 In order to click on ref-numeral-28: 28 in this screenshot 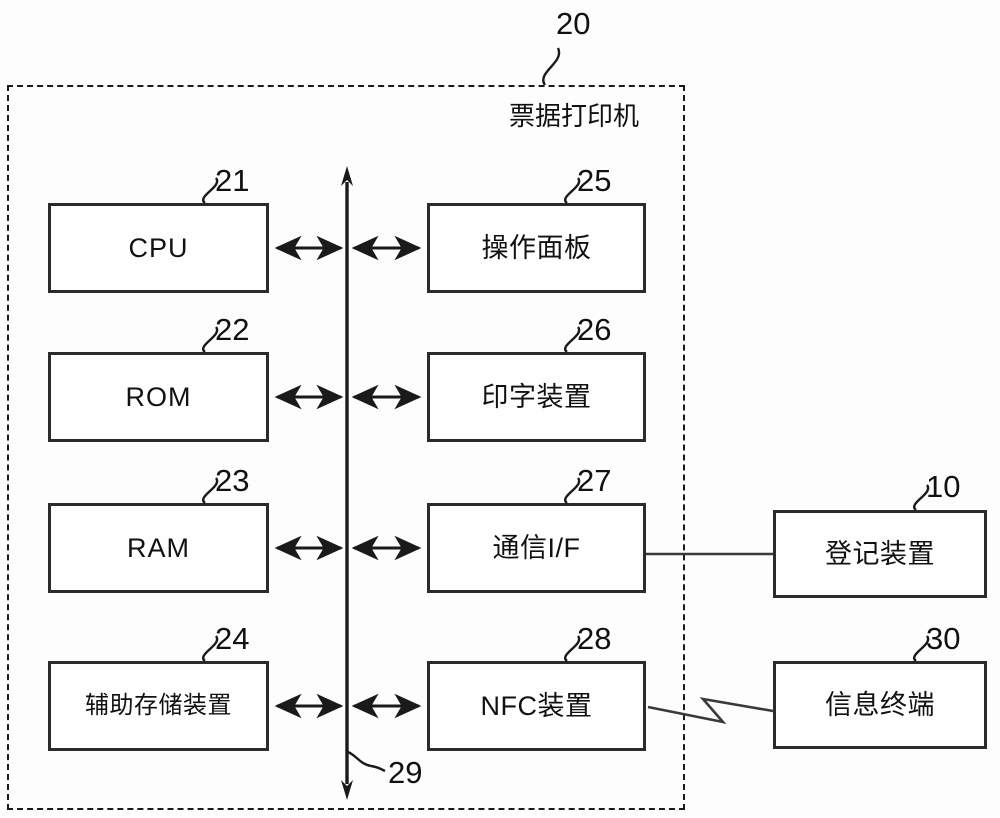, I will do `click(594, 638)`.